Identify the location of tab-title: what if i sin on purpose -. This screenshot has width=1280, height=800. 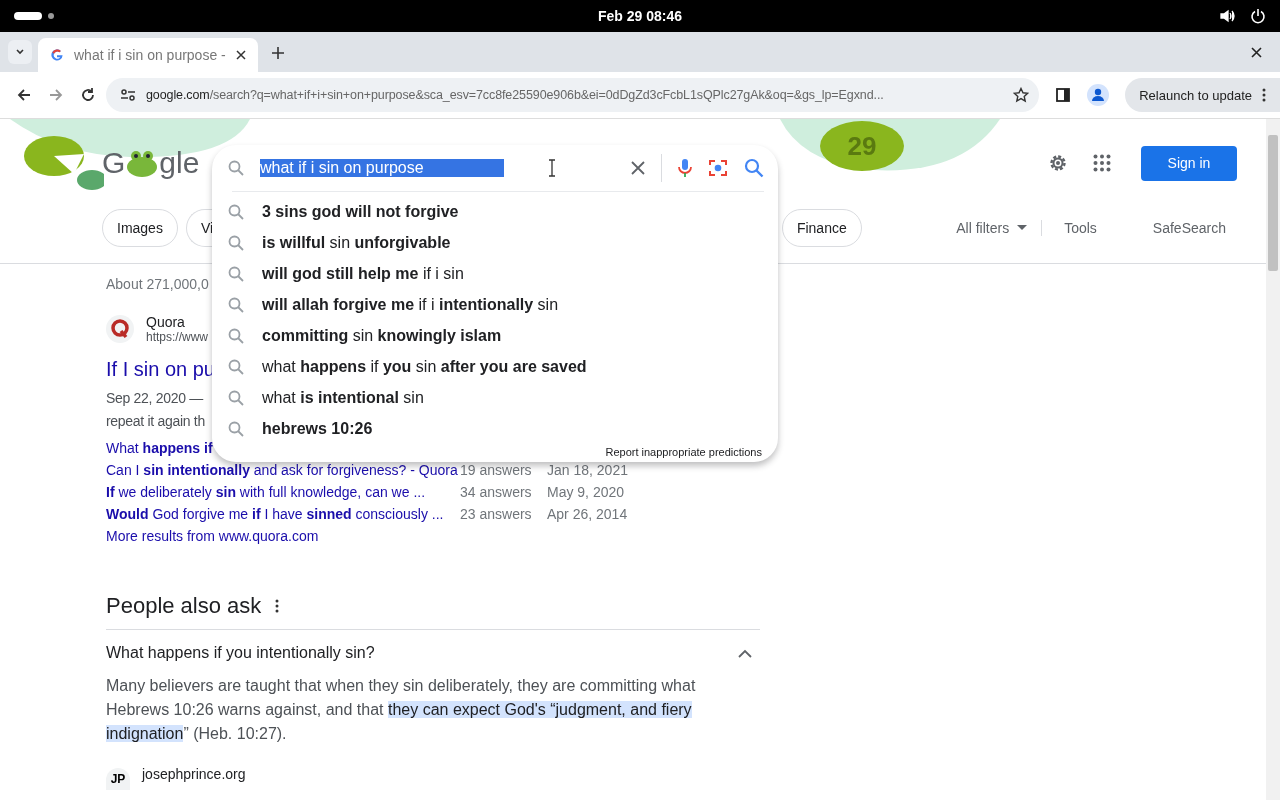
(150, 55).